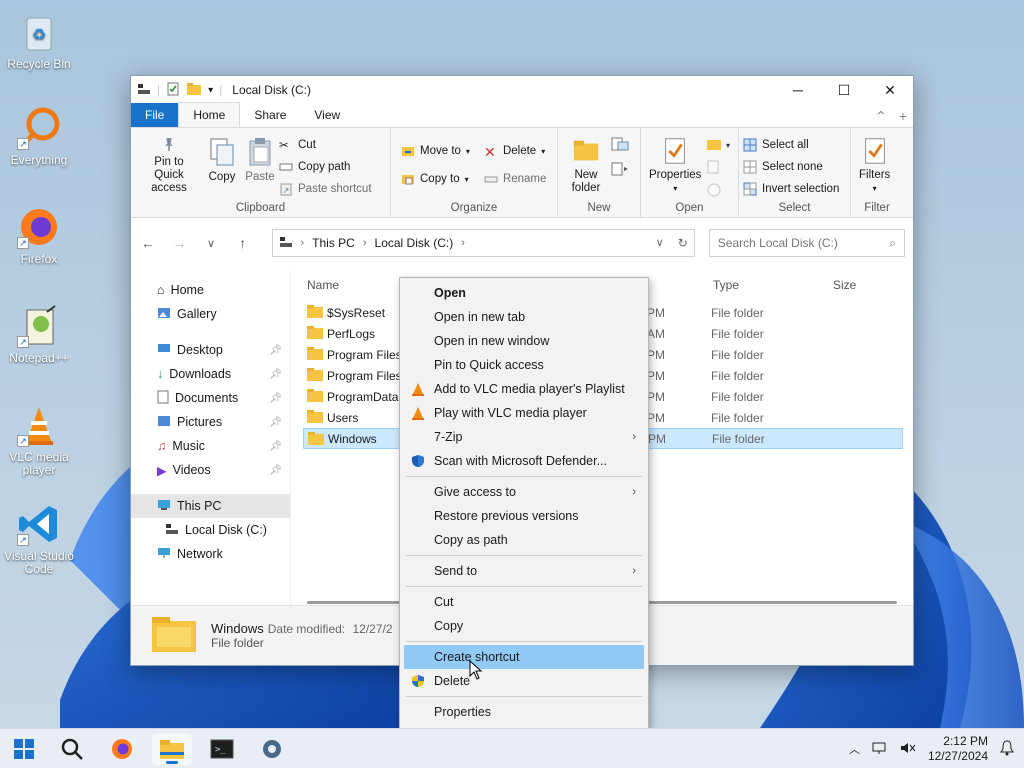 This screenshot has width=1024, height=768. I want to click on notification-bell-icon, so click(1007, 749).